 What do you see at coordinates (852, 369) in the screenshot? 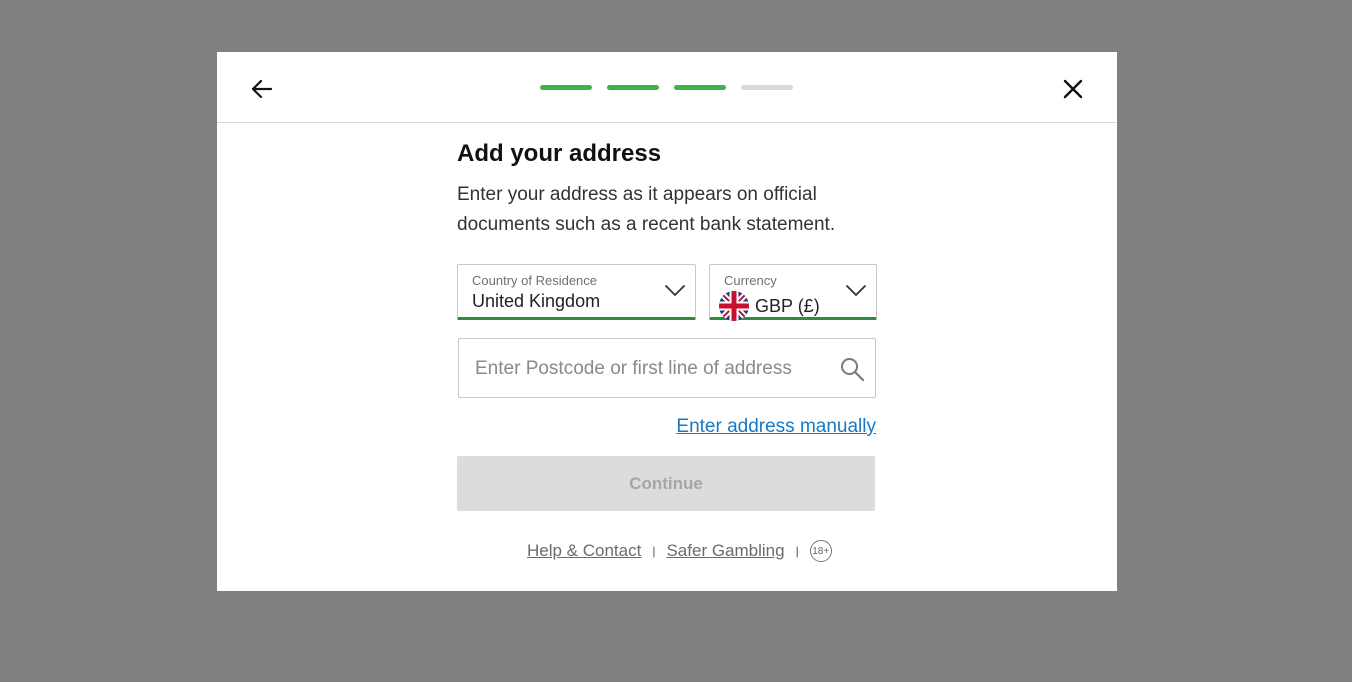
I see `search-icon` at bounding box center [852, 369].